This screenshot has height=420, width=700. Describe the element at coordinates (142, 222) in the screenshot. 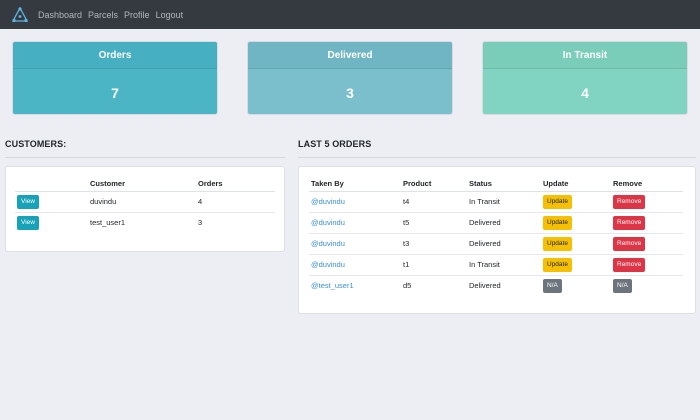

I see `customer-name: test_user1` at that location.